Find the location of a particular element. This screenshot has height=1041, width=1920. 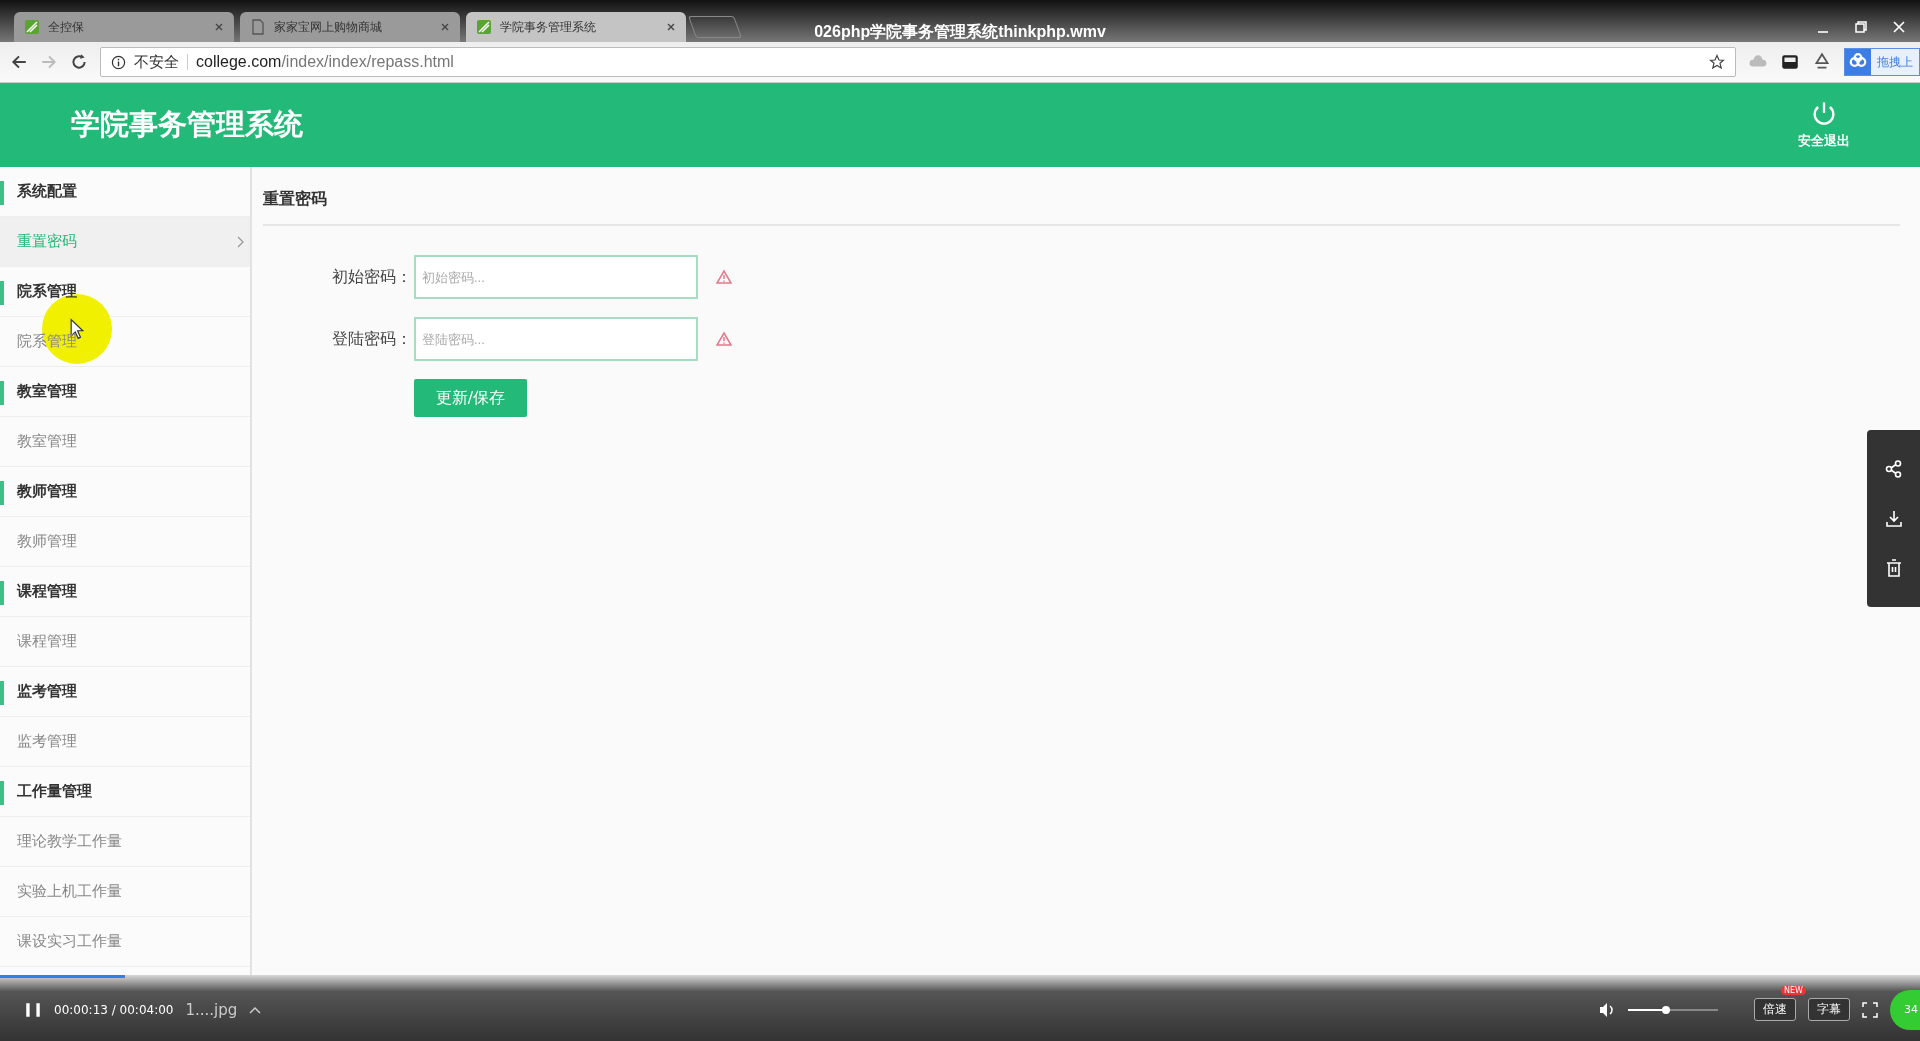

time-display: 00:00:13 / 00:04:00 is located at coordinates (114, 1009).